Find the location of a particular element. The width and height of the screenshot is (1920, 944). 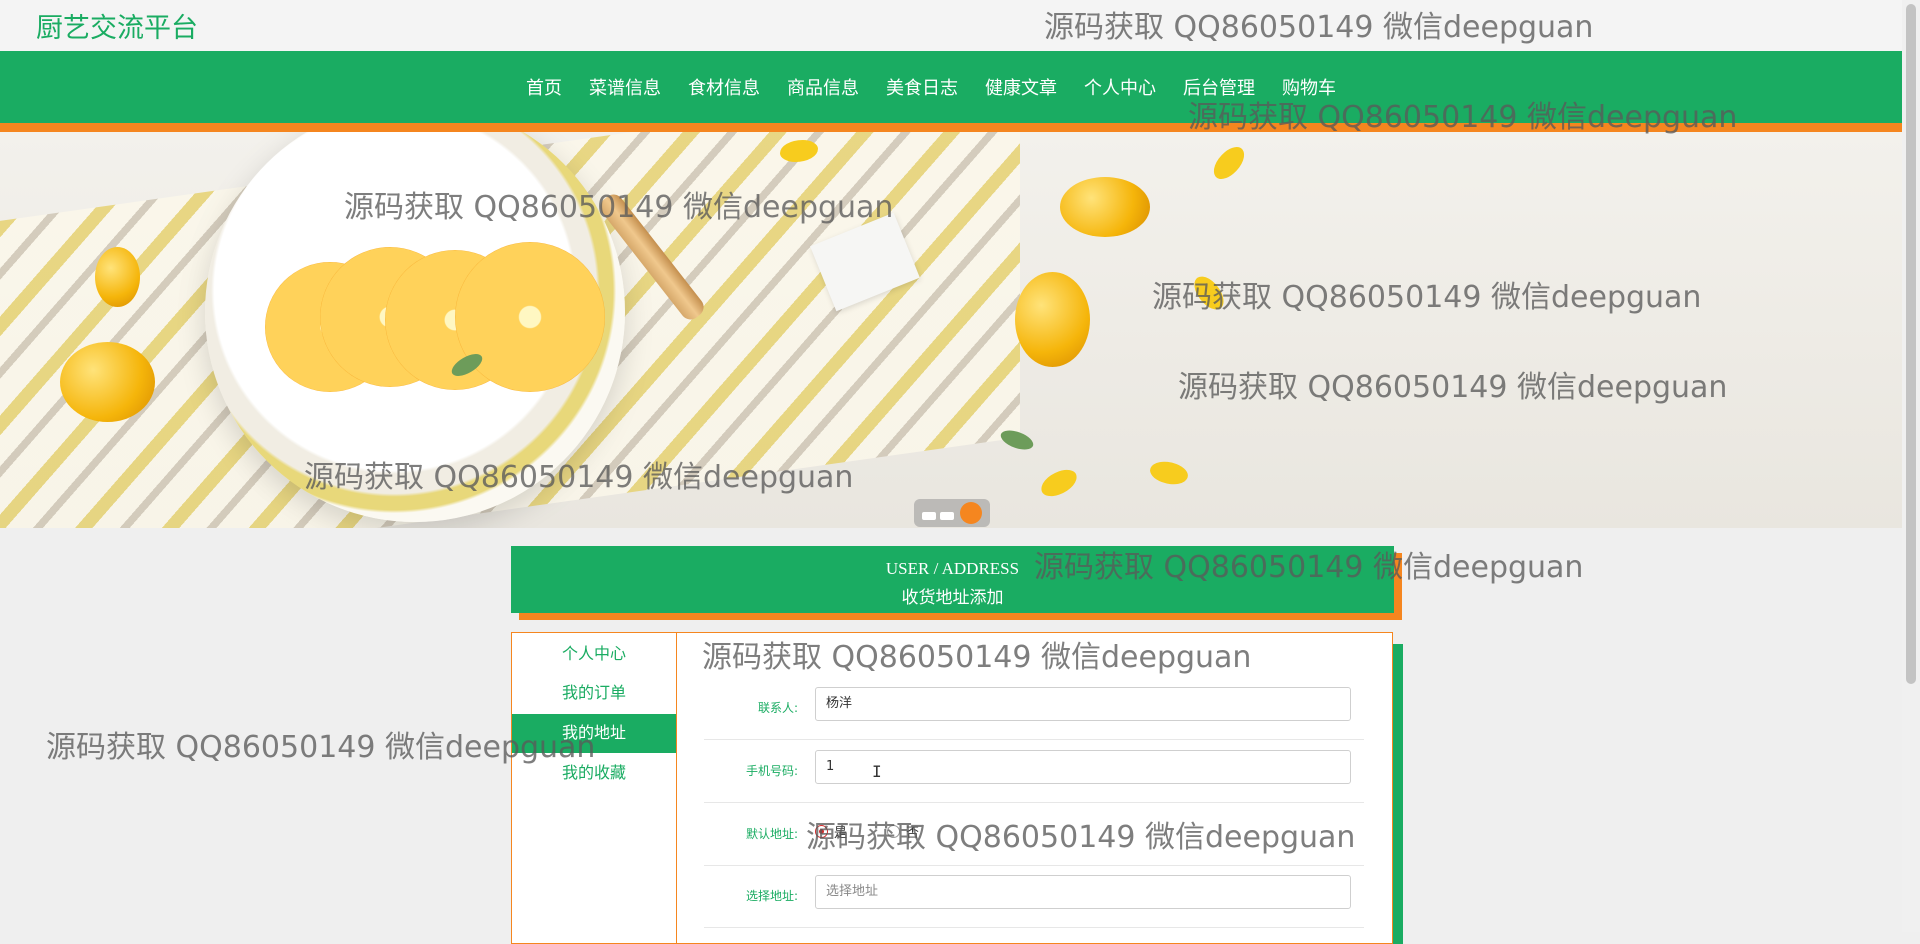

contact-input: 杨洋 is located at coordinates (1083, 704).